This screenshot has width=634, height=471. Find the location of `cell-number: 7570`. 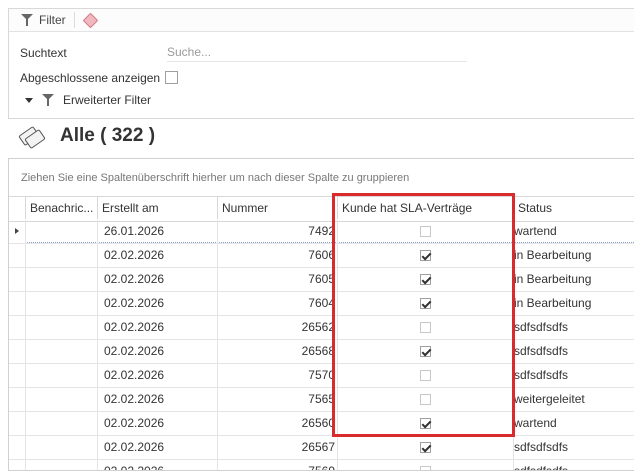

cell-number: 7570 is located at coordinates (277, 375).